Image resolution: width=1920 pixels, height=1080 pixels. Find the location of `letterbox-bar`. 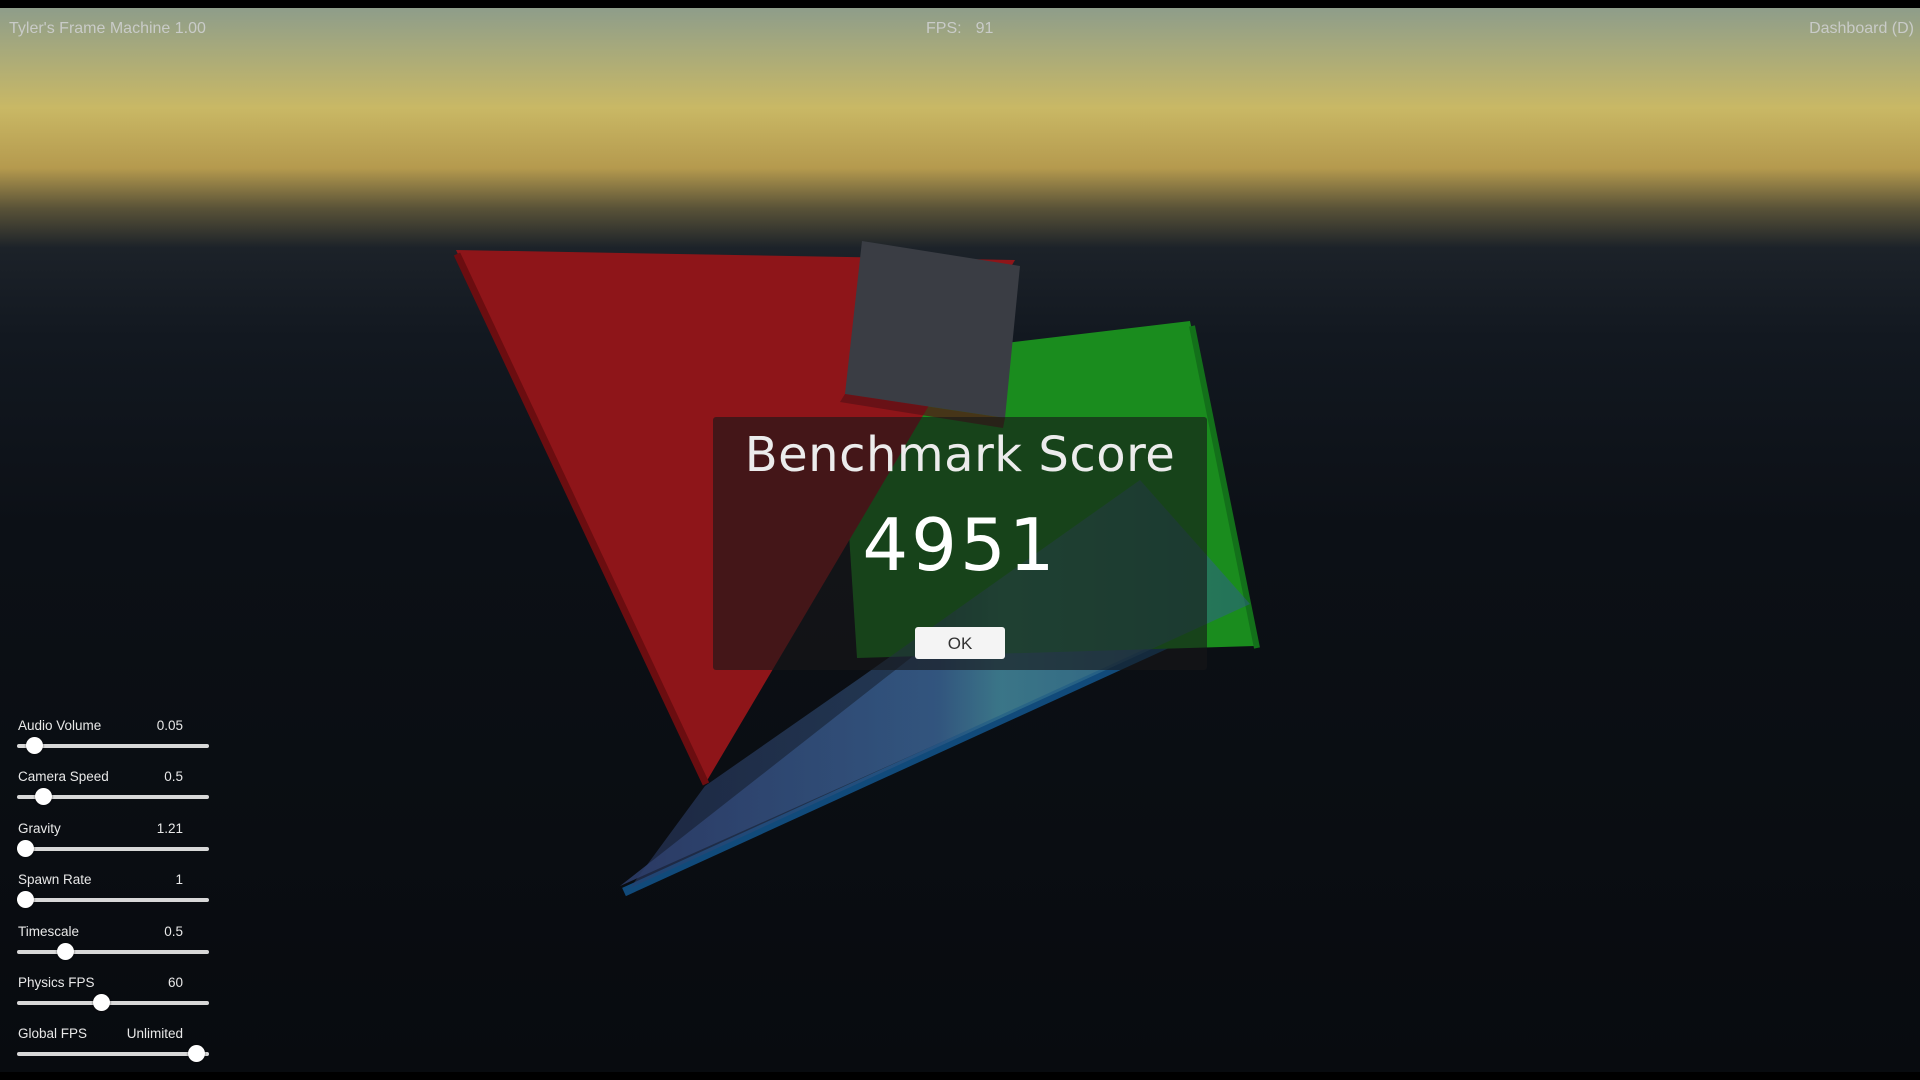

letterbox-bar is located at coordinates (960, 1076).